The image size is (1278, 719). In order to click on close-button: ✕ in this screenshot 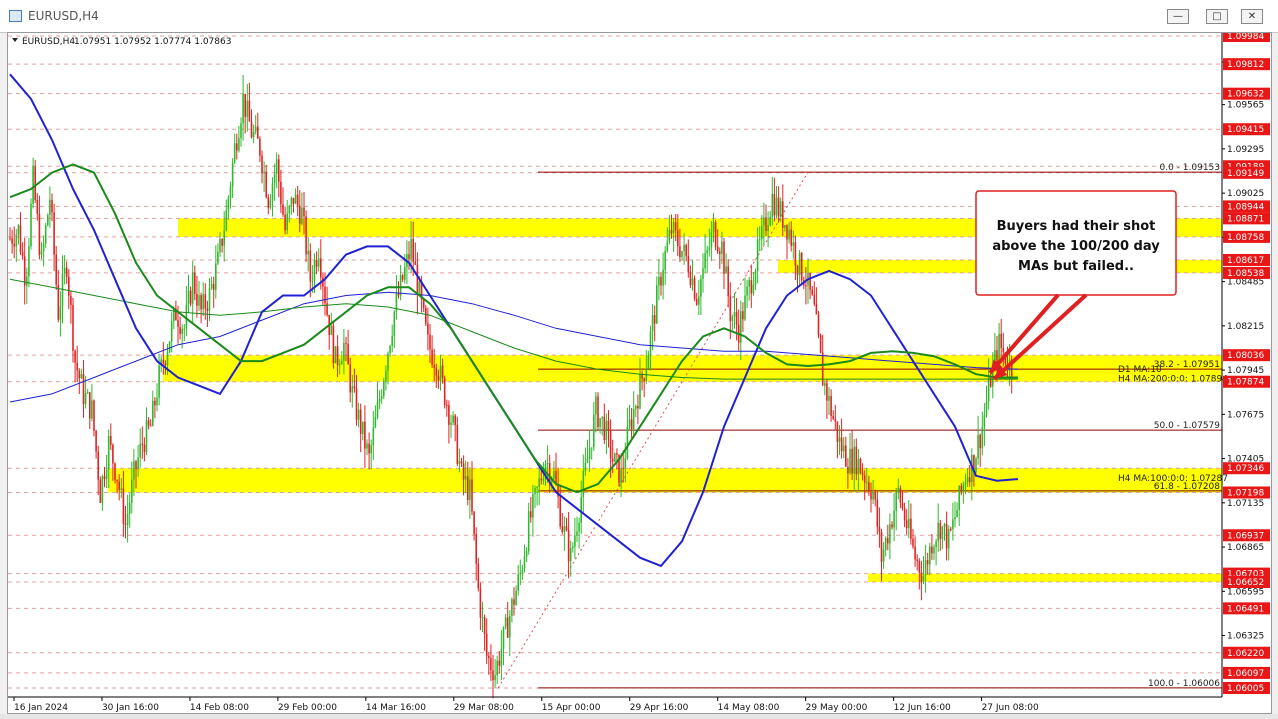, I will do `click(1252, 16)`.